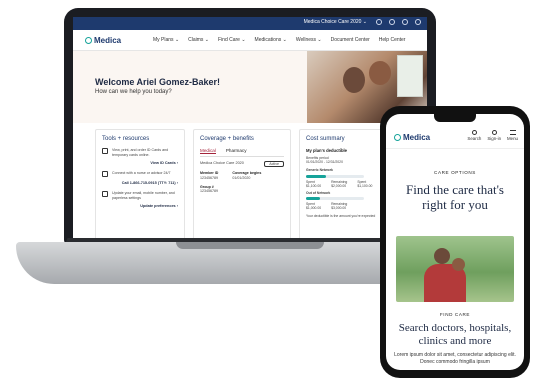  What do you see at coordinates (335, 176) in the screenshot?
I see `in-network-progress` at bounding box center [335, 176].